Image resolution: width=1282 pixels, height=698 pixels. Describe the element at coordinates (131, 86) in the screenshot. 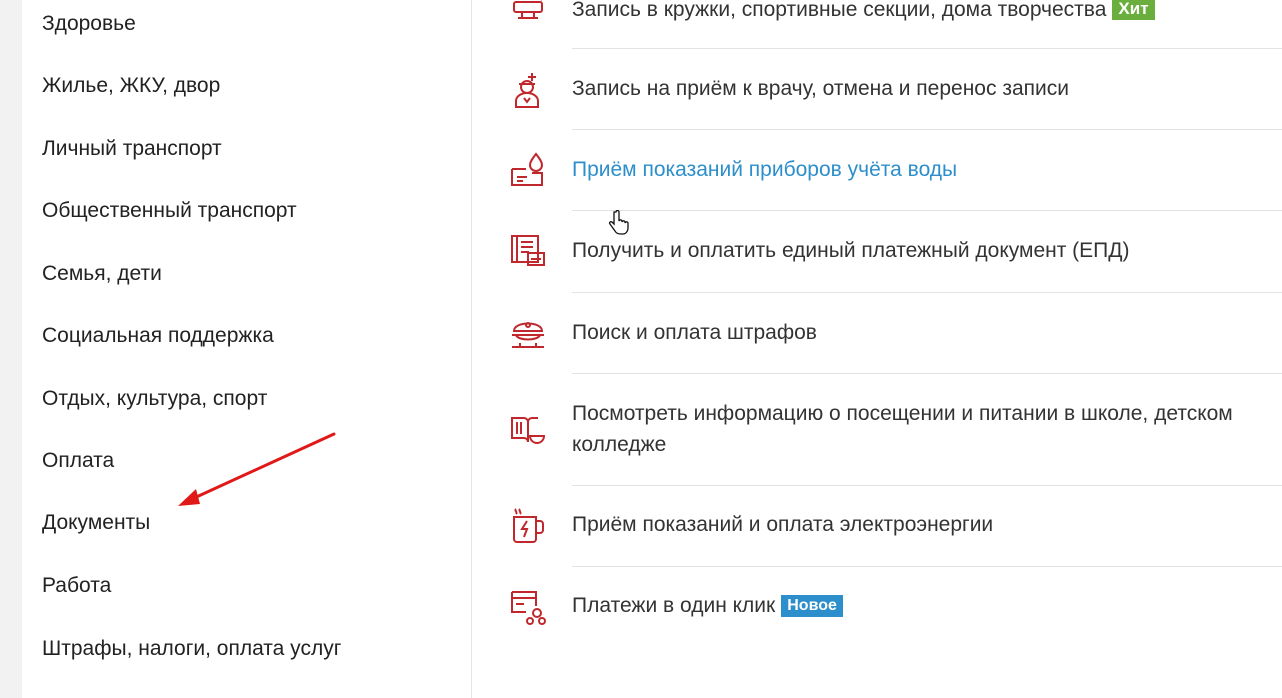

I see `sidebar-item-housing: Жилье, ЖКУ, двор` at that location.